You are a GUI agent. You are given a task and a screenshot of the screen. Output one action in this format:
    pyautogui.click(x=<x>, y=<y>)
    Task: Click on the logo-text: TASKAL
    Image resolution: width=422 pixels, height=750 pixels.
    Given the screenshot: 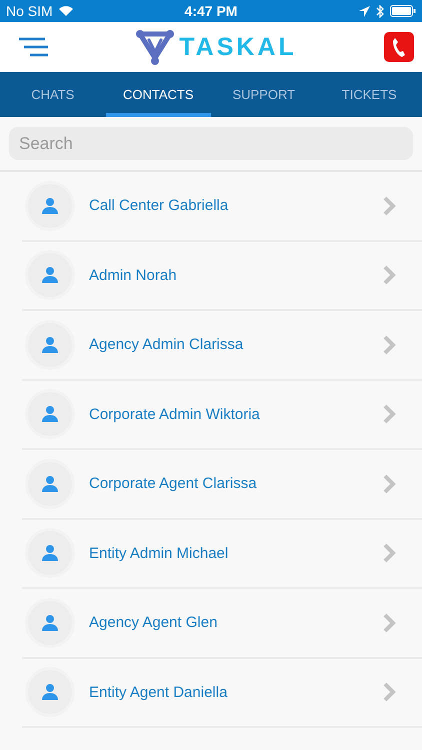 What is the action you would take?
    pyautogui.click(x=238, y=47)
    